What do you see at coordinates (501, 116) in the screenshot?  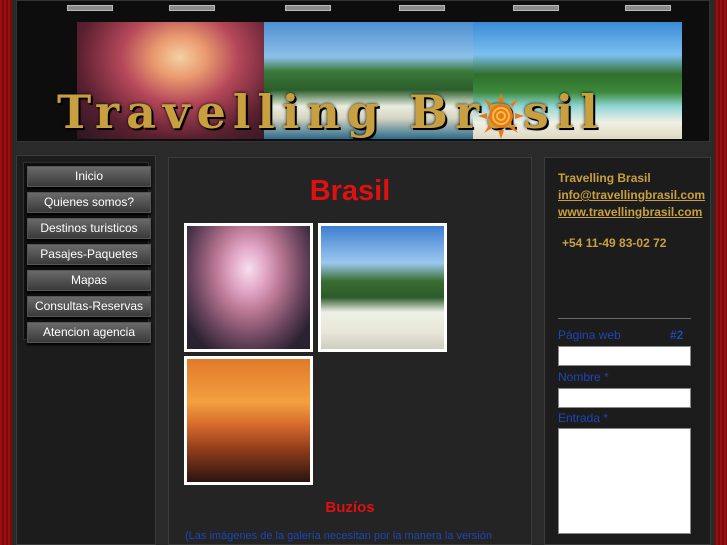 I see `sun-logo-icon` at bounding box center [501, 116].